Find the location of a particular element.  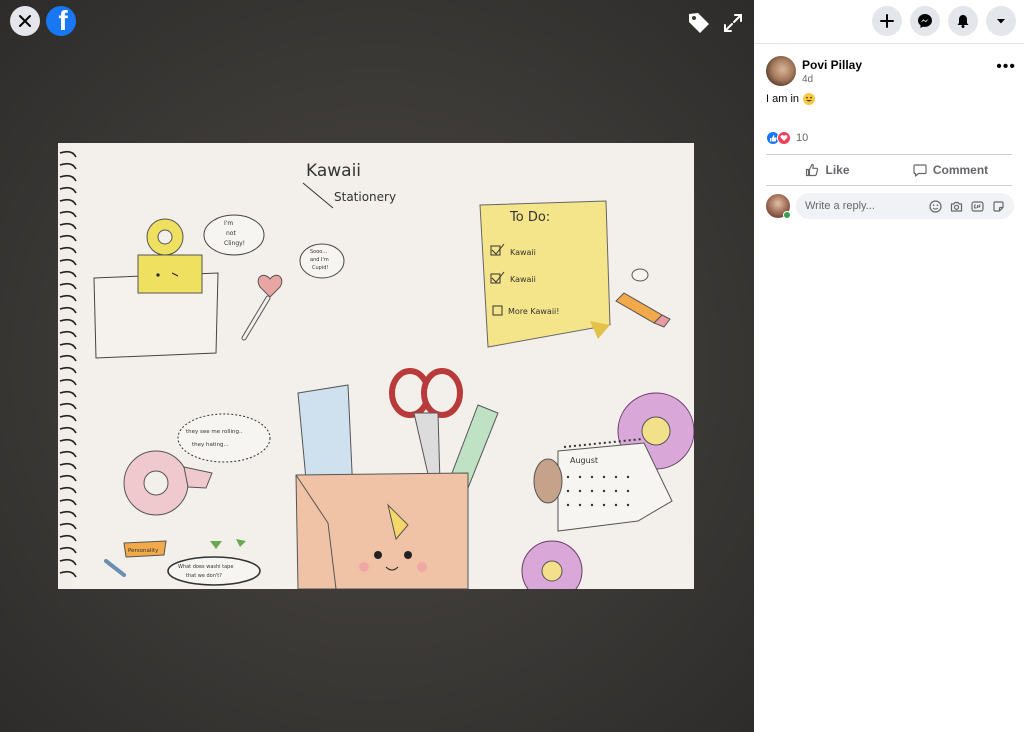

drawing-title-1: Kawaii is located at coordinates (333, 171).